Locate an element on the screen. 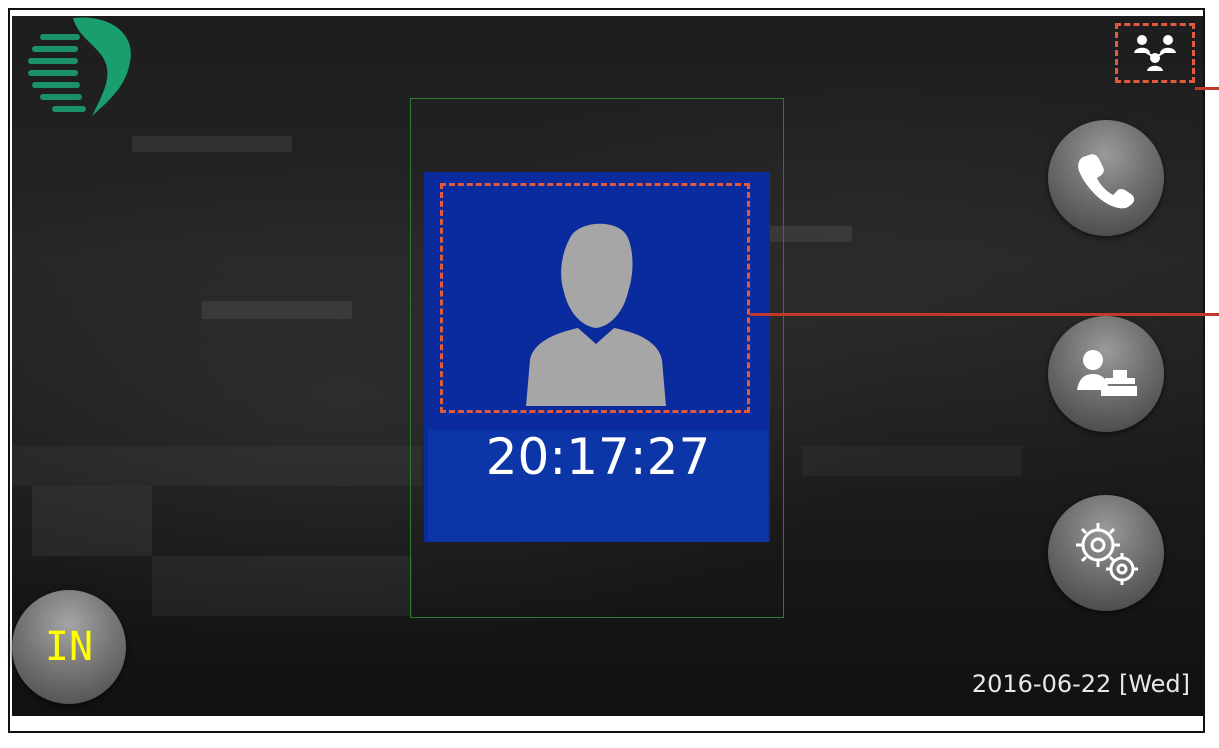 The image size is (1219, 748). call-button is located at coordinates (1106, 178).